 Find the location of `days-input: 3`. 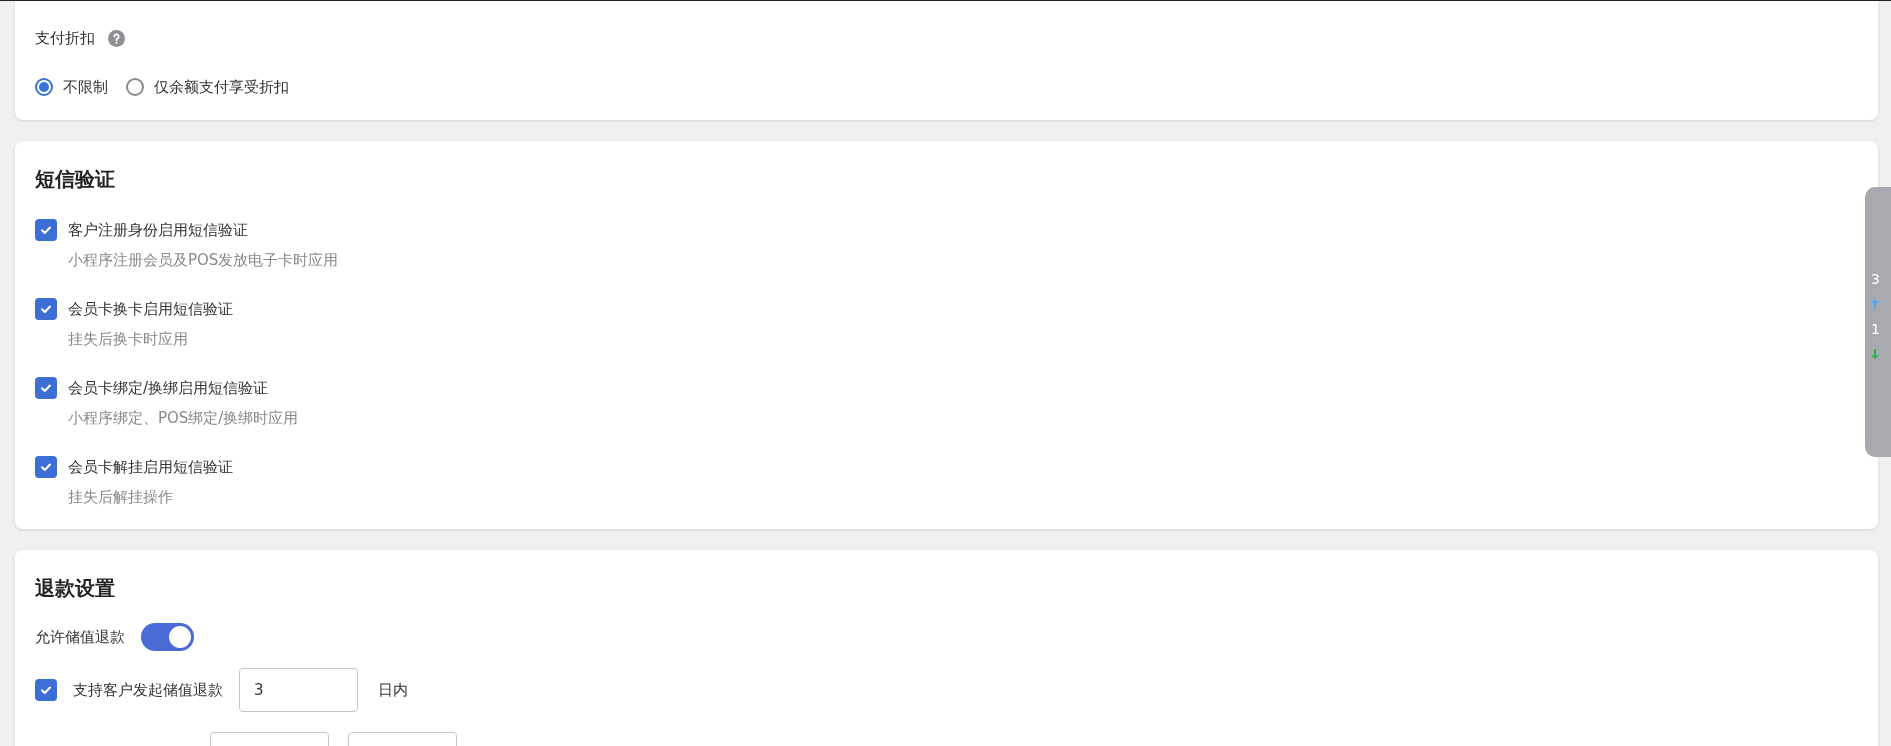

days-input: 3 is located at coordinates (298, 690).